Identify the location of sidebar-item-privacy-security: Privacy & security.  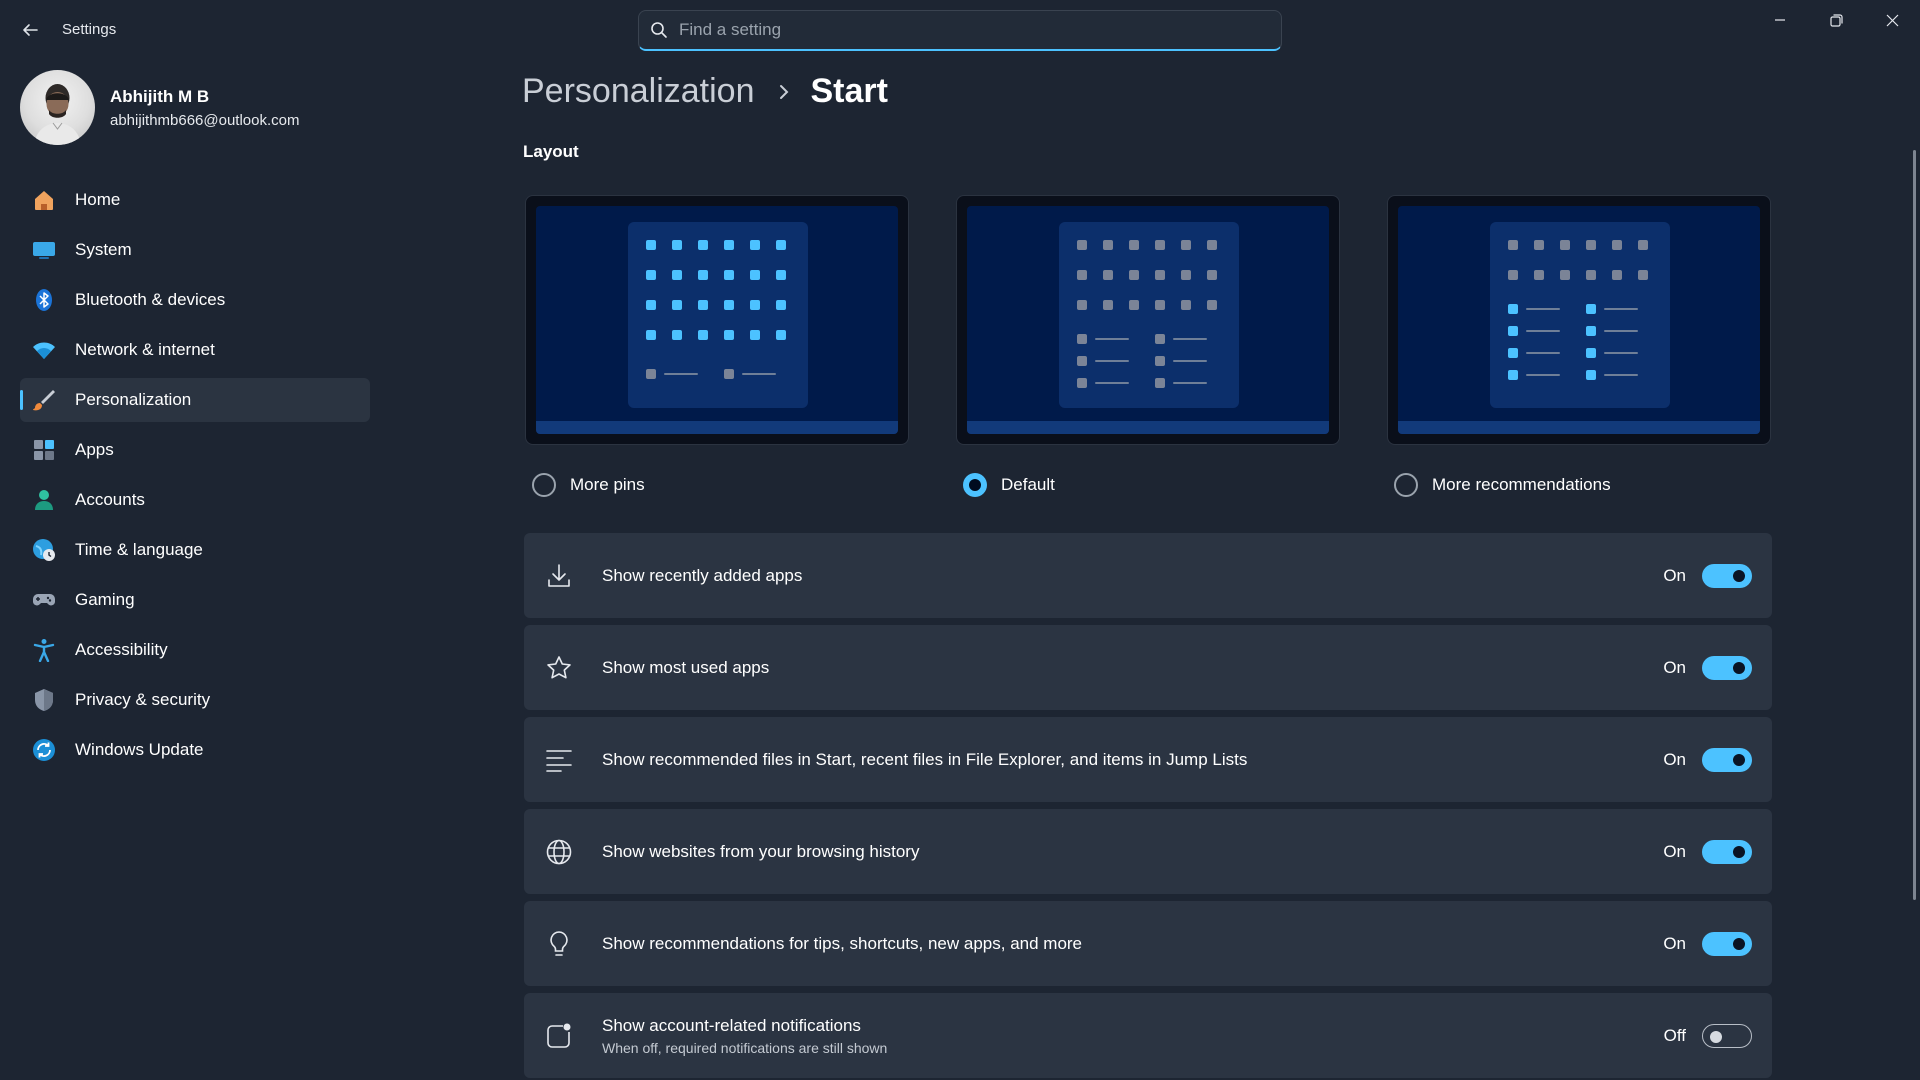
(195, 700).